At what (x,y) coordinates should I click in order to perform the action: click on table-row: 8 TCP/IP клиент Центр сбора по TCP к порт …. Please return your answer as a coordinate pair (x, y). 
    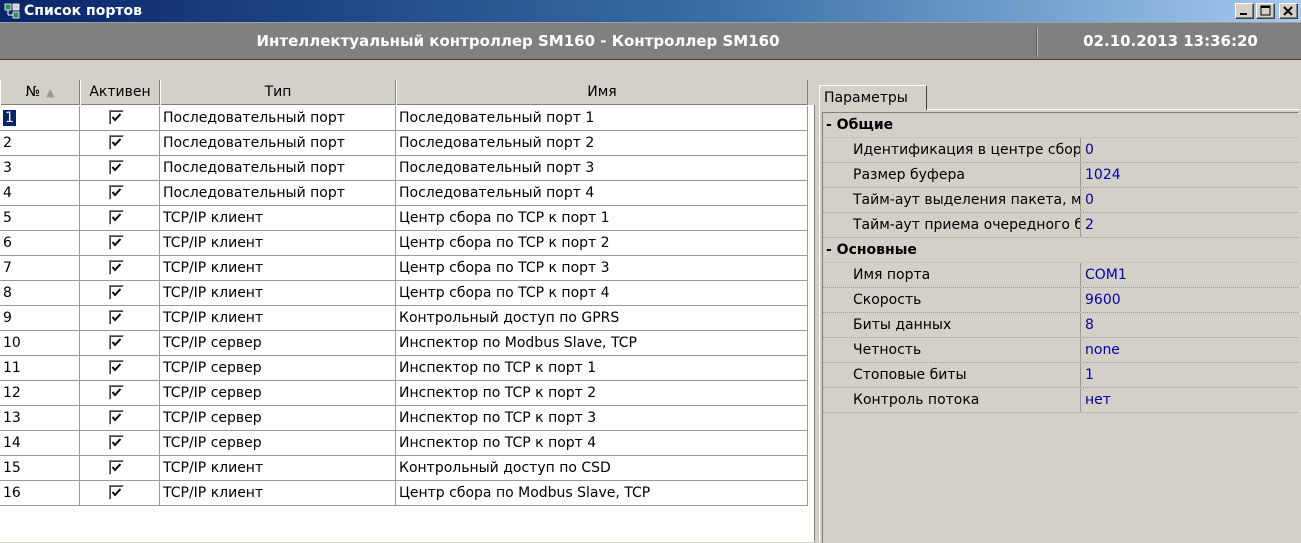
    Looking at the image, I should click on (404, 293).